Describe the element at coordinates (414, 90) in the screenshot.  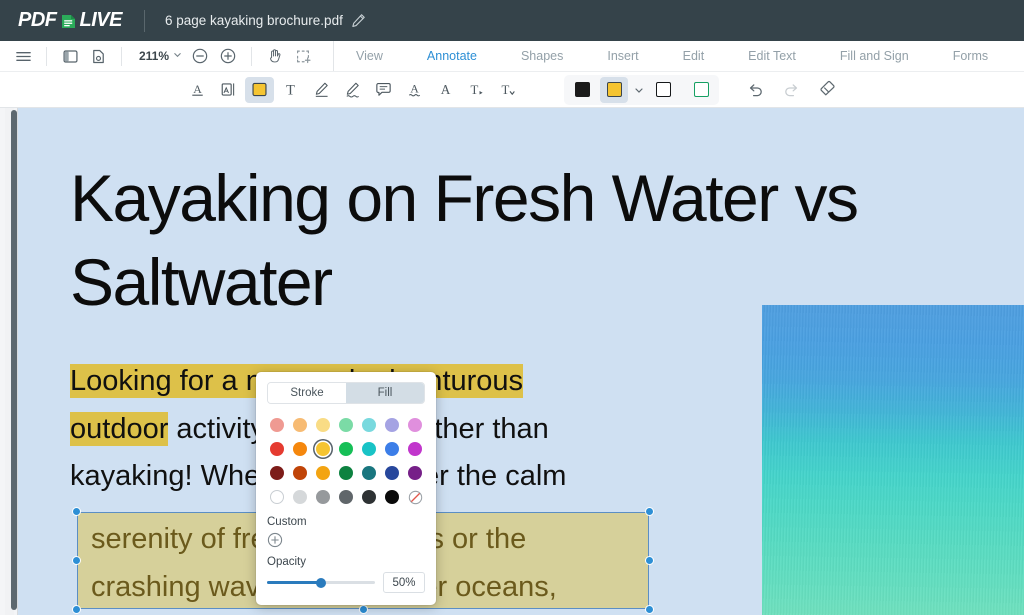
I see `squiggly-underline-tool: A` at that location.